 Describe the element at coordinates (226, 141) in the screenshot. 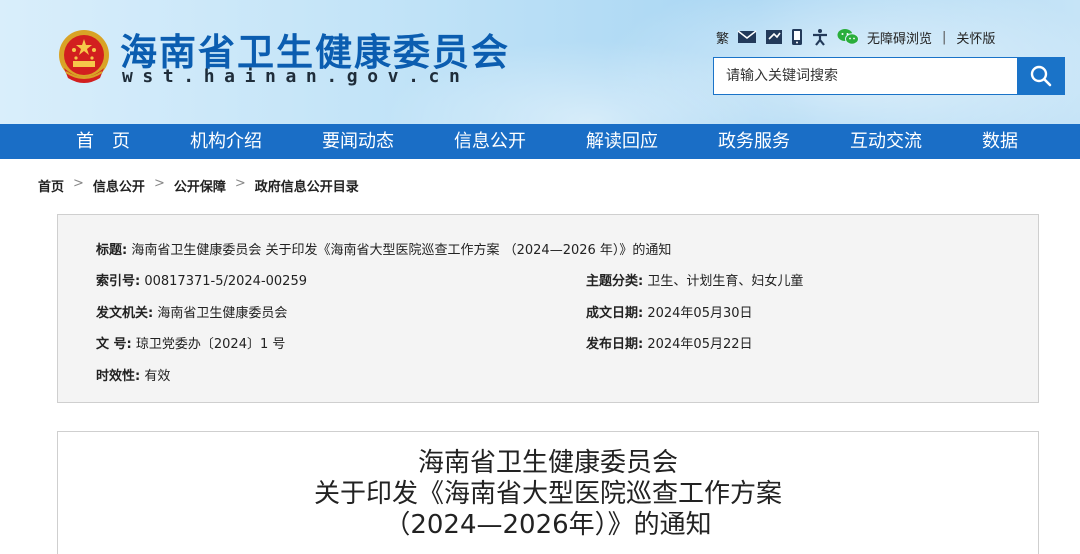

I see `nav-item-about: 机构介绍` at that location.